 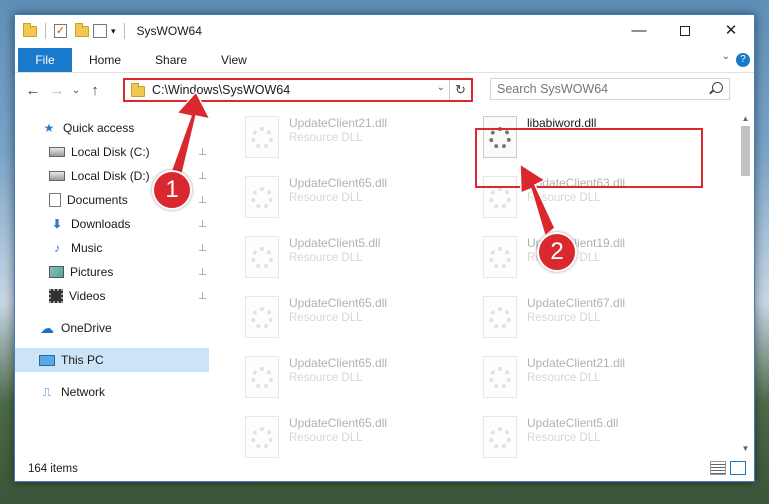 I want to click on toolbar-divider, so click(x=124, y=31).